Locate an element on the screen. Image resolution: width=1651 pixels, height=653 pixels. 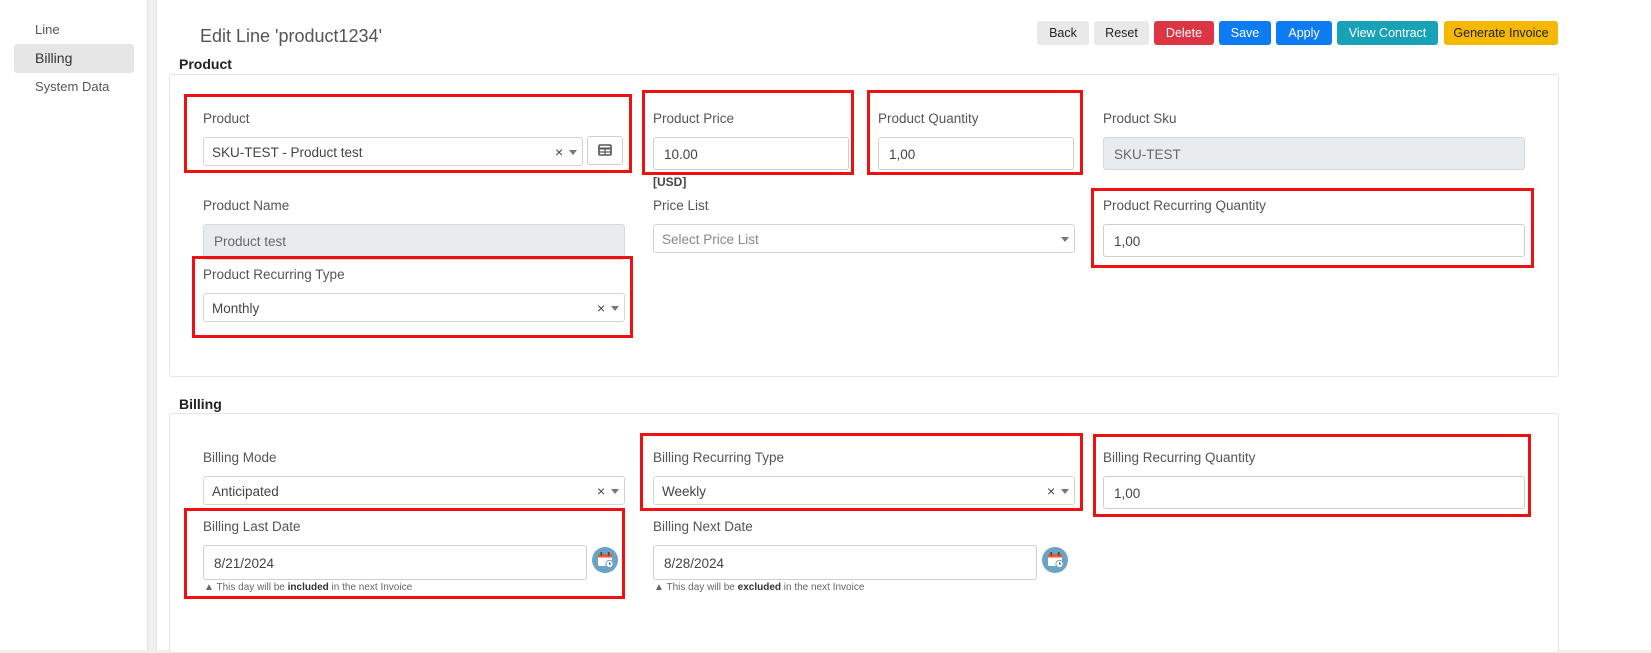
sidebar-item-label: System Data is located at coordinates (72, 86).